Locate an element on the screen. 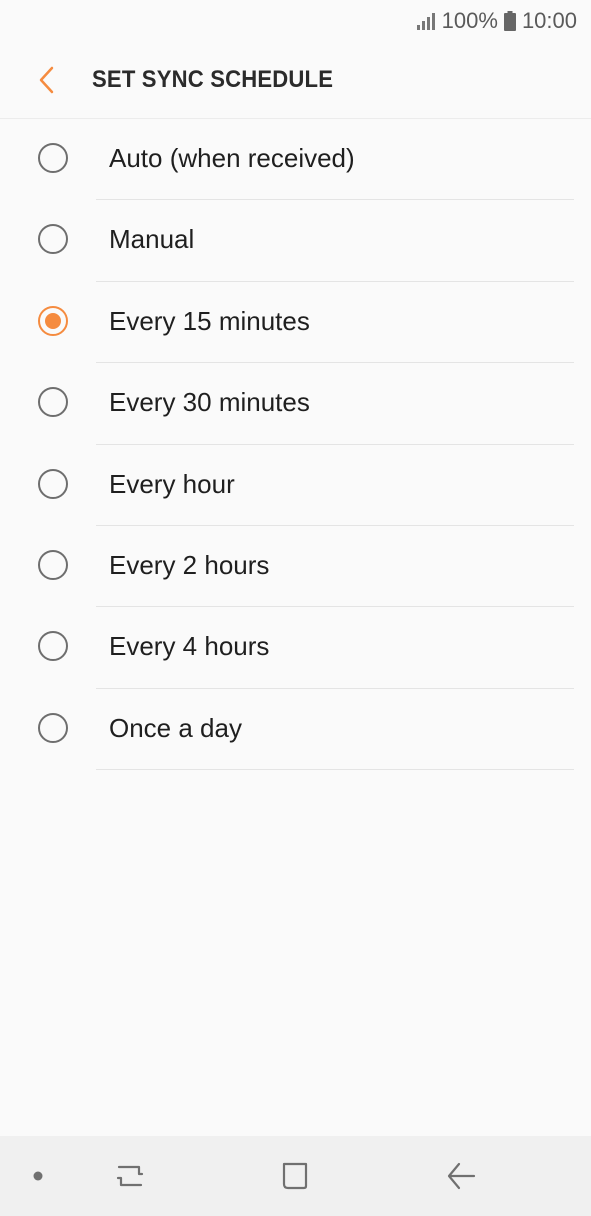  option-auto: Auto (when received) is located at coordinates (295, 160).